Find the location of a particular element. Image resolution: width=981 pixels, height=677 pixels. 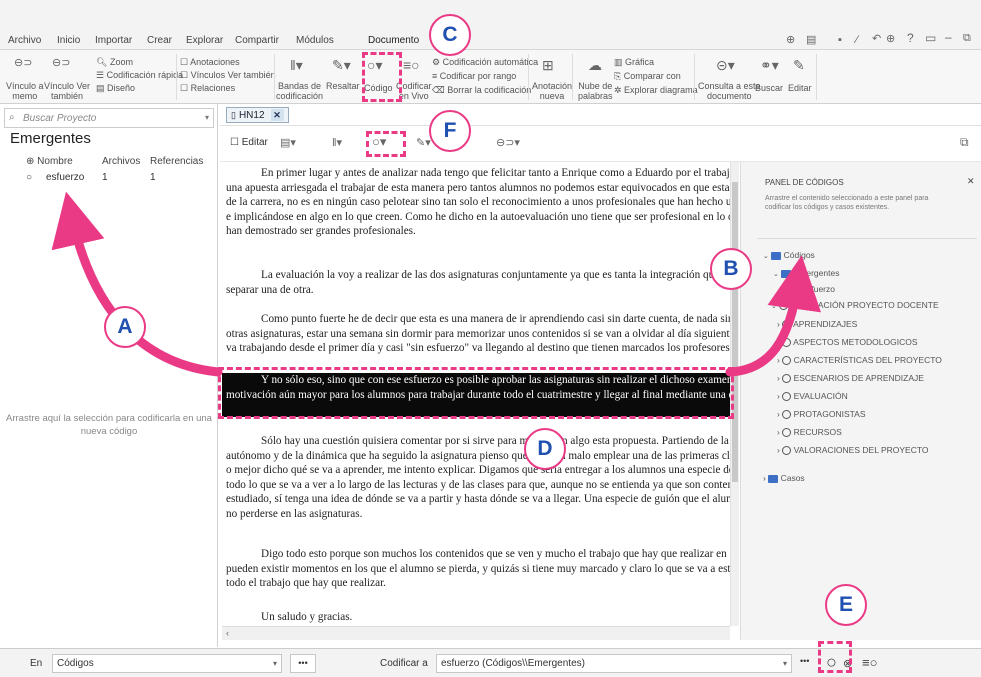

arrow-b is located at coordinates (773, 316).